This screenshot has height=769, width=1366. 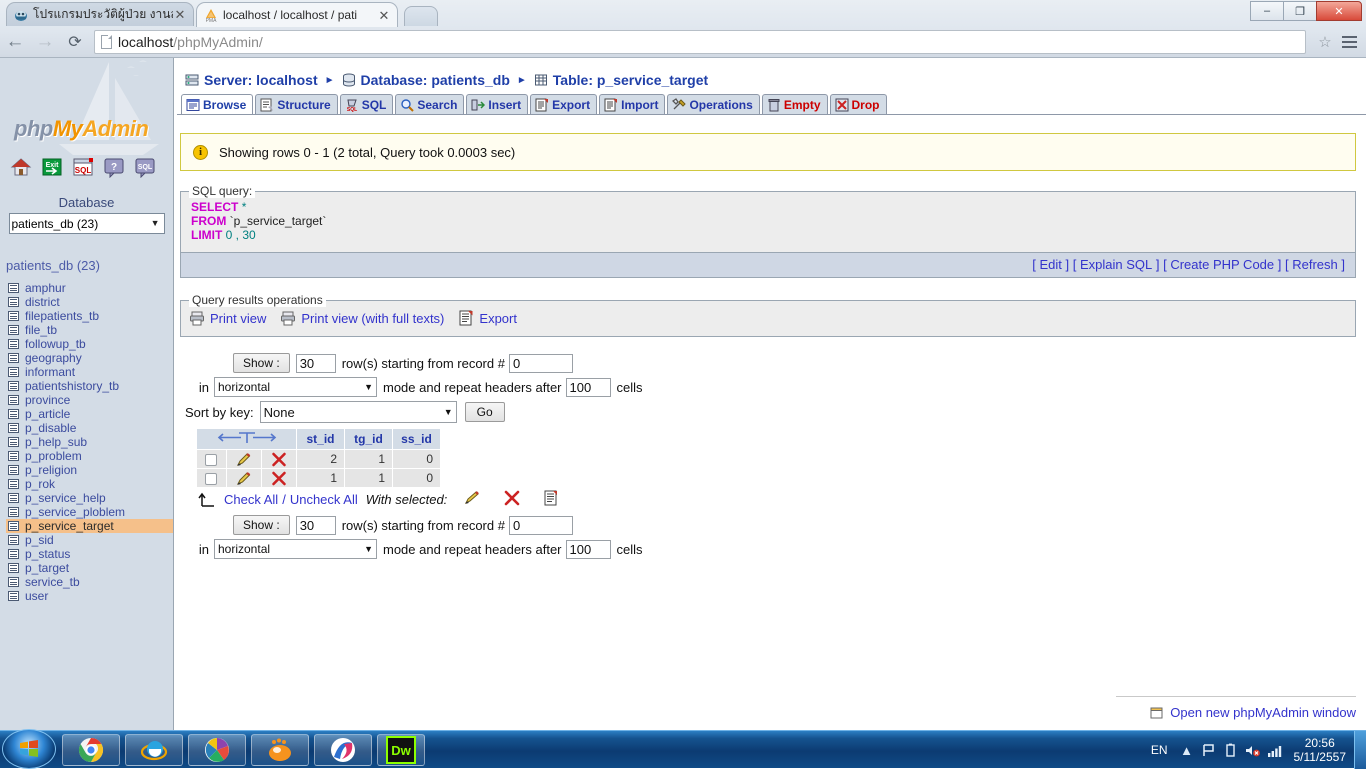 I want to click on sidebar-table-item: p_target, so click(x=89, y=568).